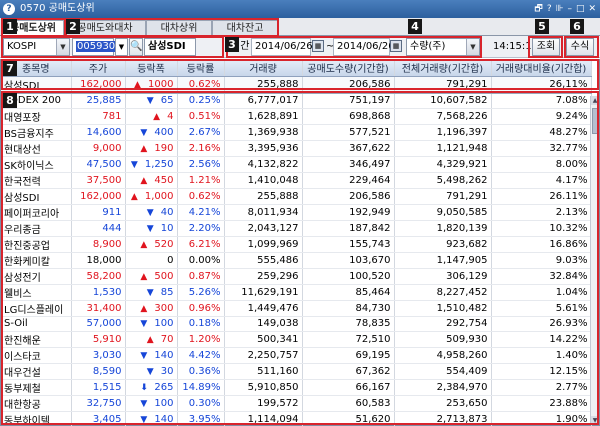 The image size is (600, 426). I want to click on cell-price: 37,500, so click(98, 180).